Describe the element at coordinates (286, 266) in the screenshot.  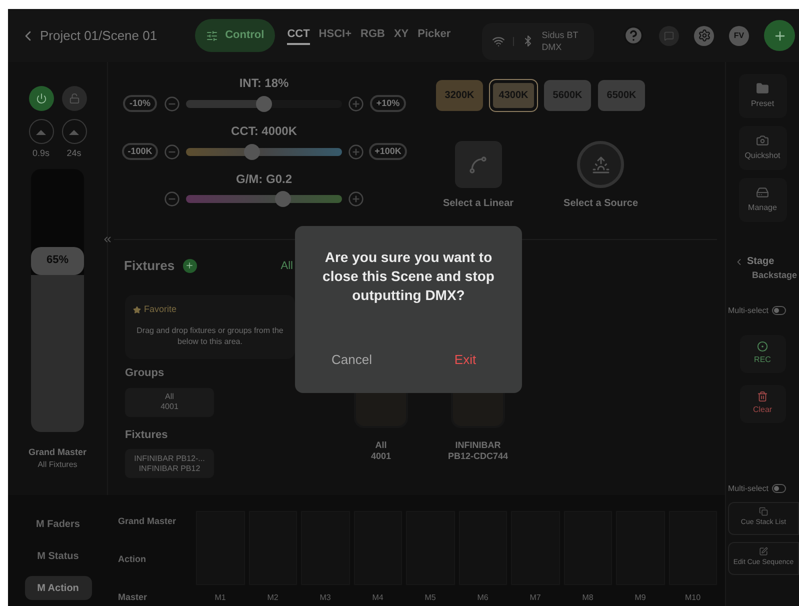
I see `filter-link: All` at that location.